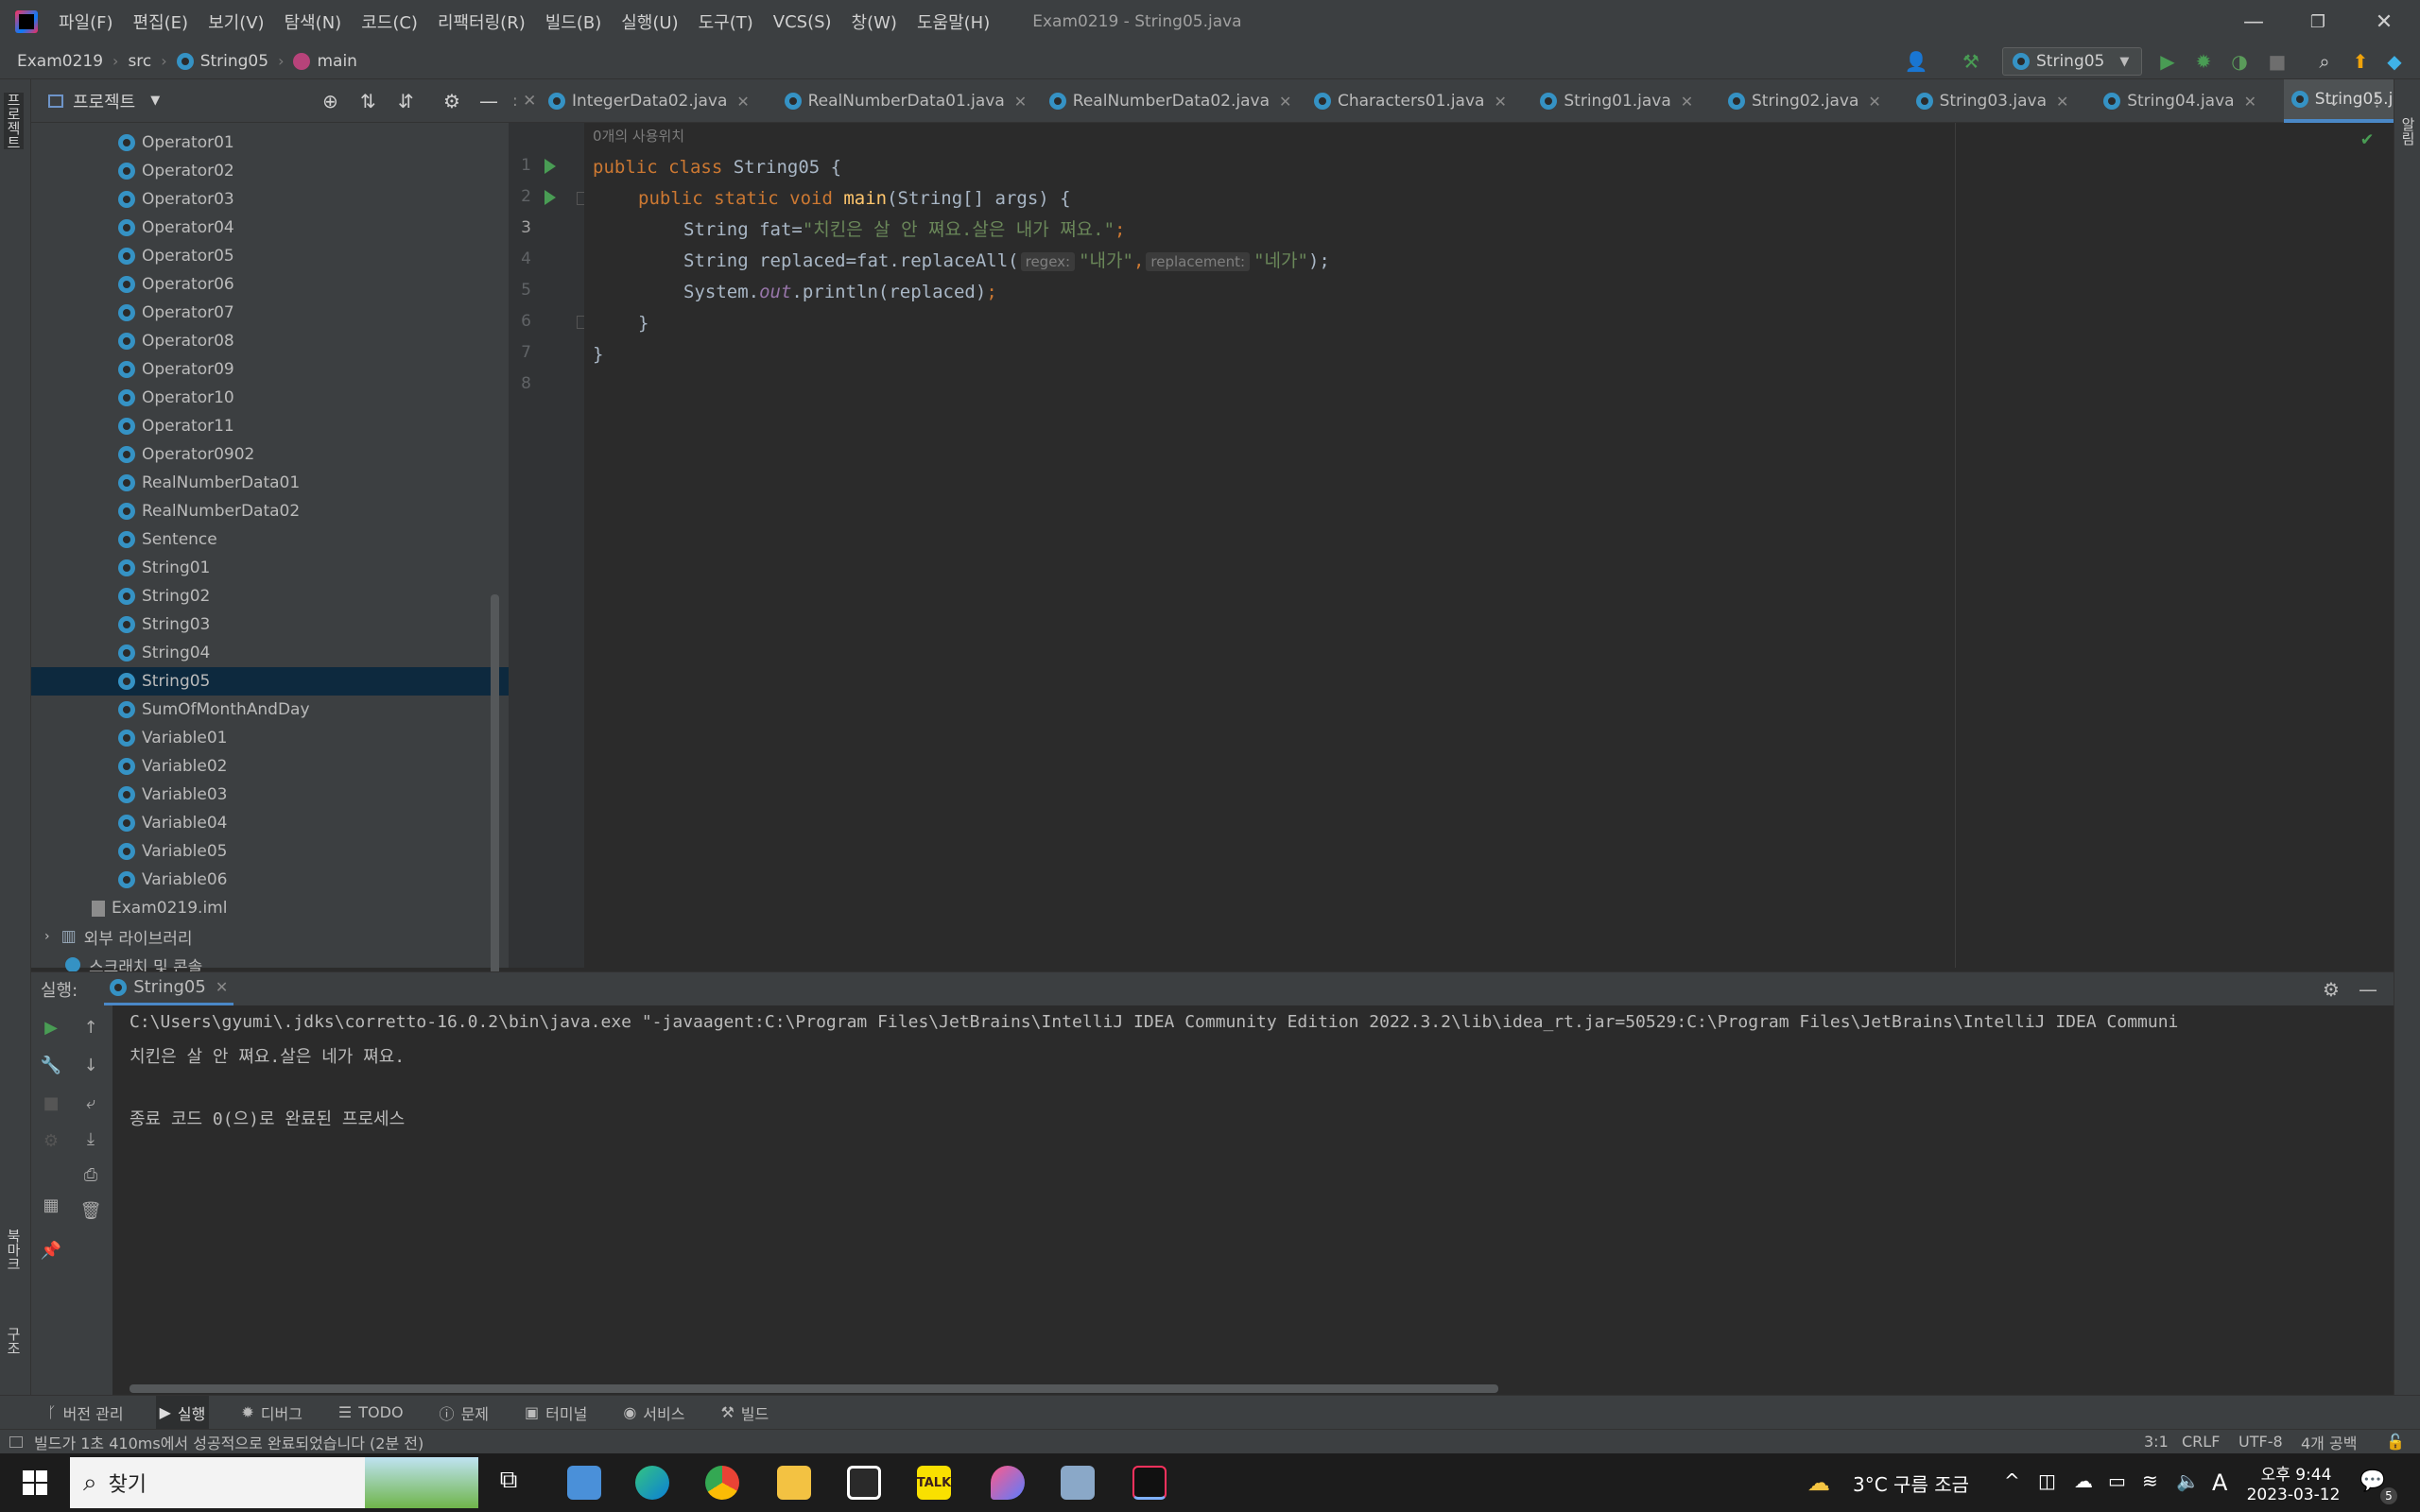 This screenshot has height=1512, width=2420. What do you see at coordinates (550, 197) in the screenshot?
I see `run-main-icon` at bounding box center [550, 197].